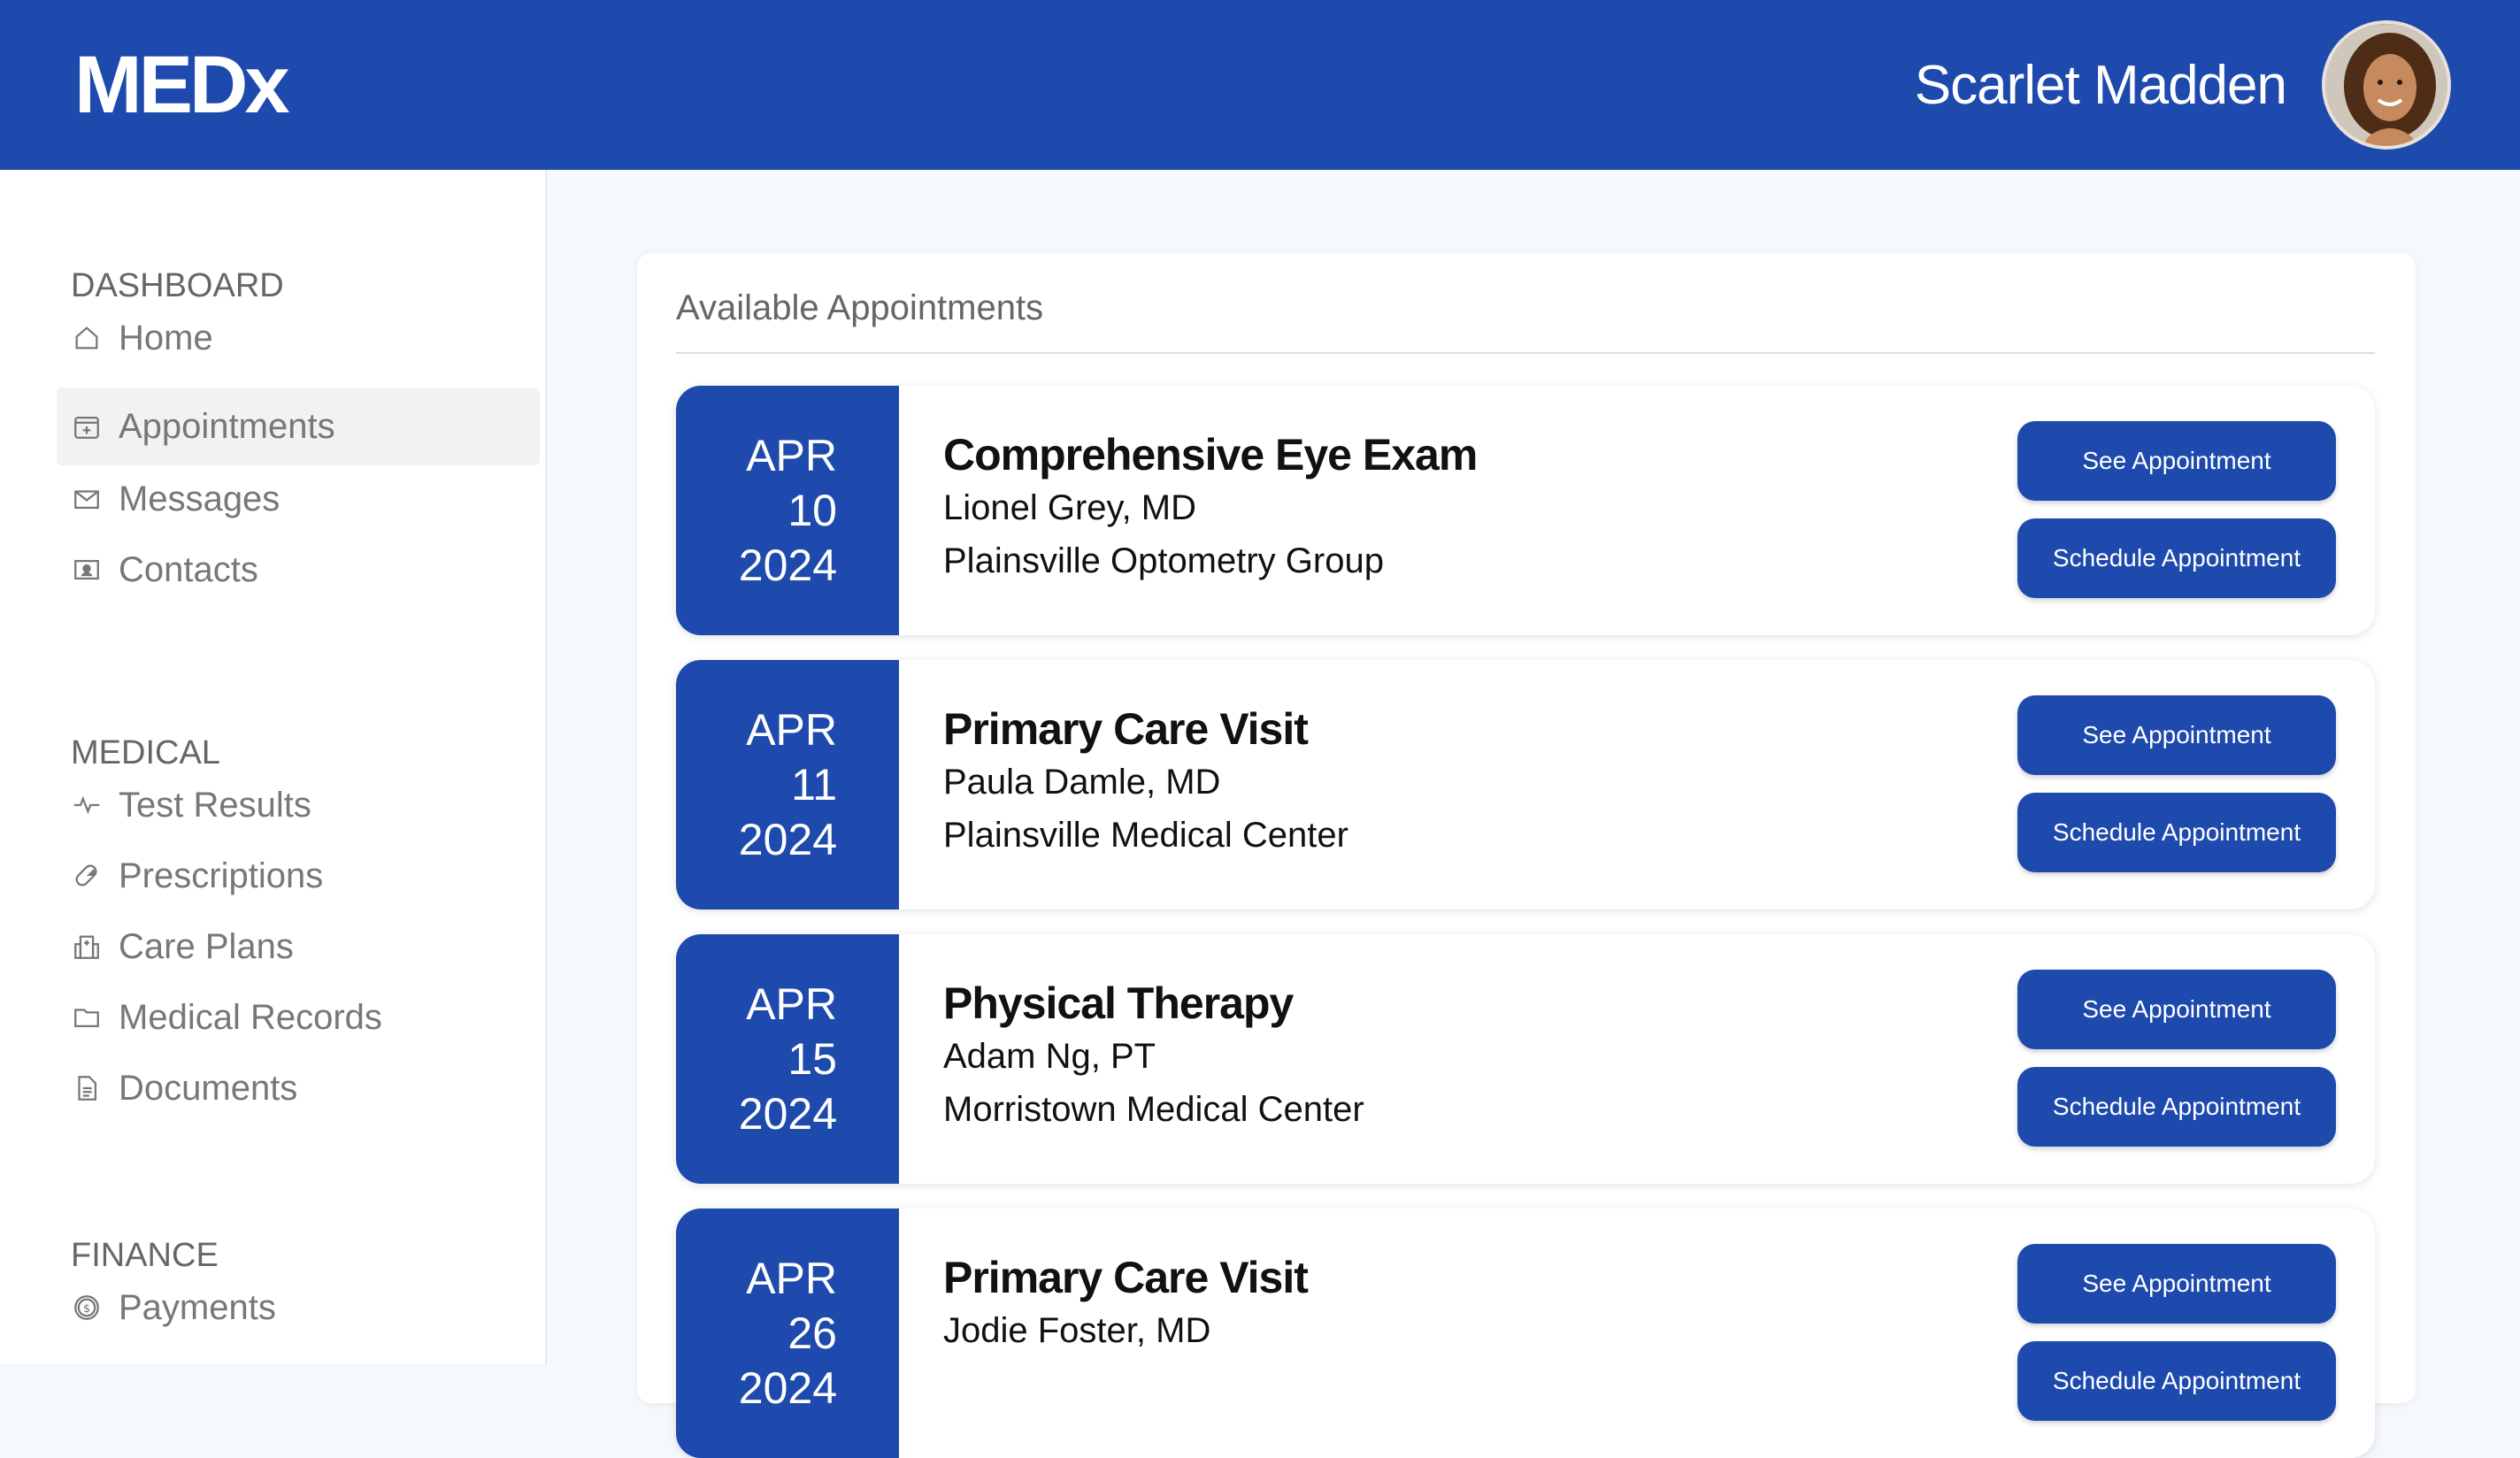 The image size is (2520, 1458). Describe the element at coordinates (814, 785) in the screenshot. I see `date-day: 11` at that location.